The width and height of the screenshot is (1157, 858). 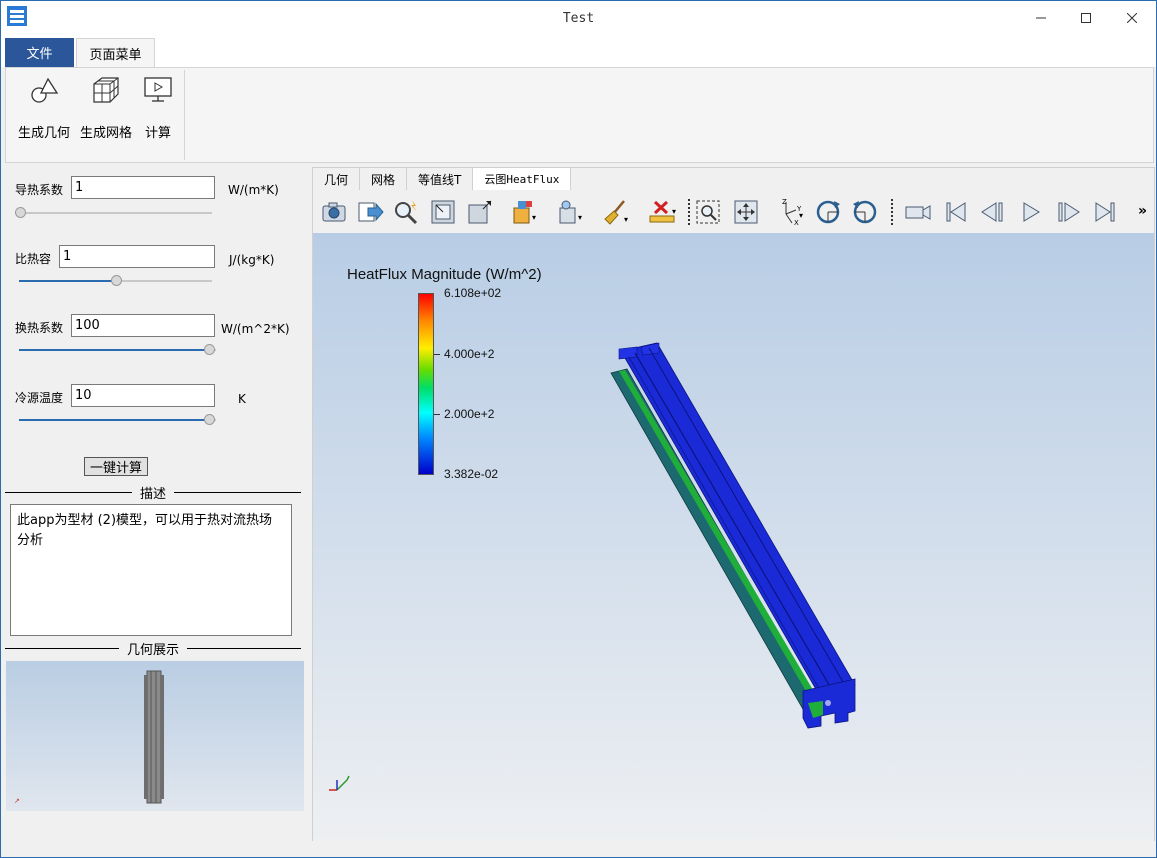 I want to click on heat-capacity-input, so click(x=137, y=256).